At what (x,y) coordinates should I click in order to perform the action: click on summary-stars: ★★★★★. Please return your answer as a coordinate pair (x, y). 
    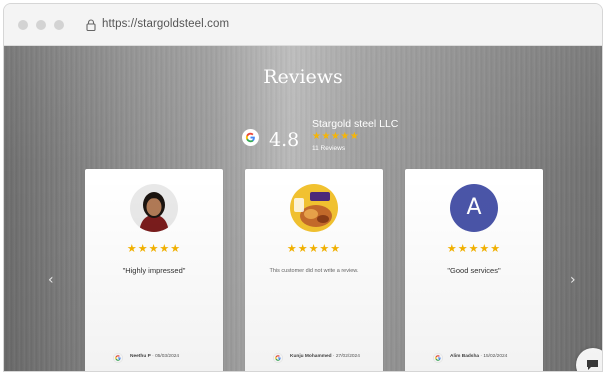
    Looking at the image, I should click on (336, 136).